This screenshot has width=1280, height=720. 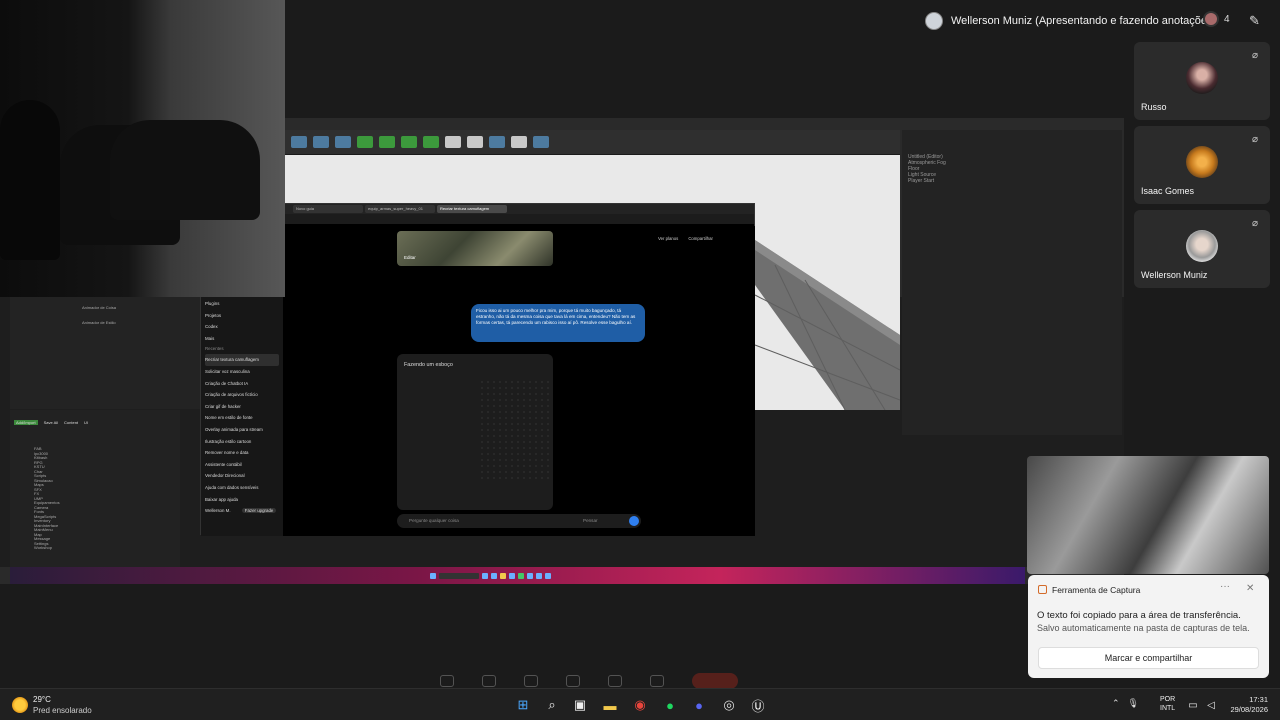 I want to click on image-edit-label: Editar, so click(x=410, y=257).